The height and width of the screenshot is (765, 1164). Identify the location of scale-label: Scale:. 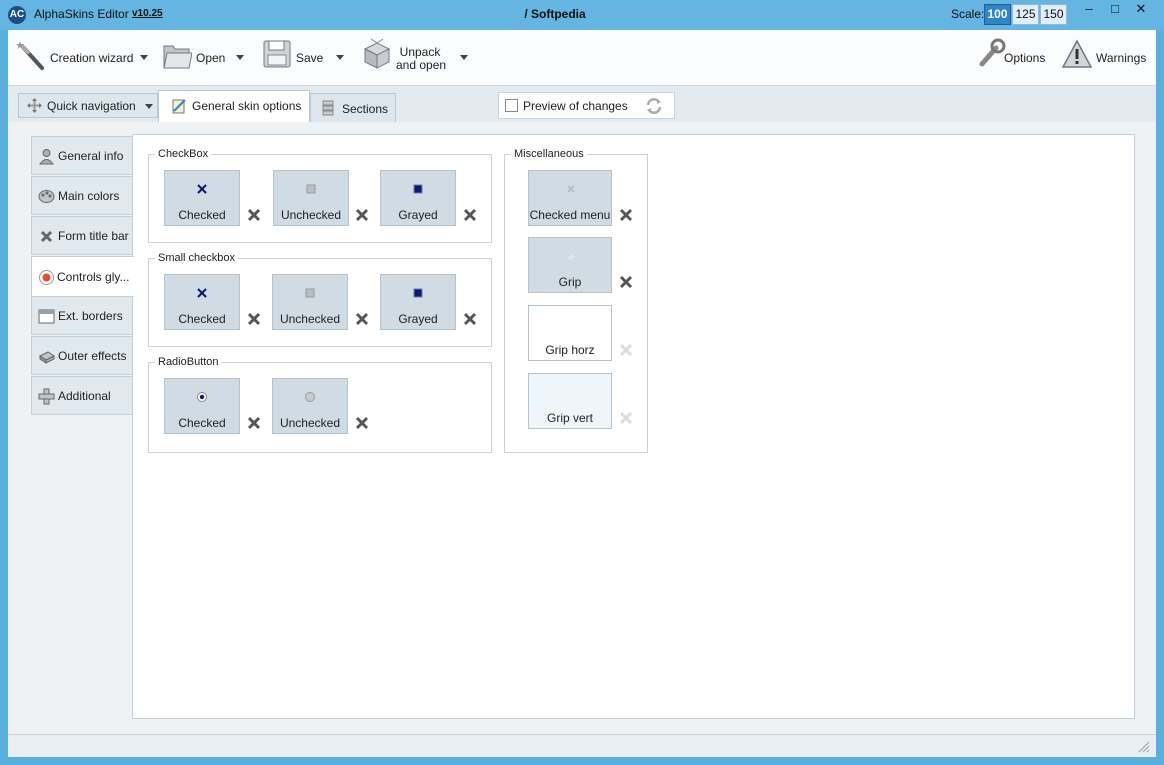
(968, 14).